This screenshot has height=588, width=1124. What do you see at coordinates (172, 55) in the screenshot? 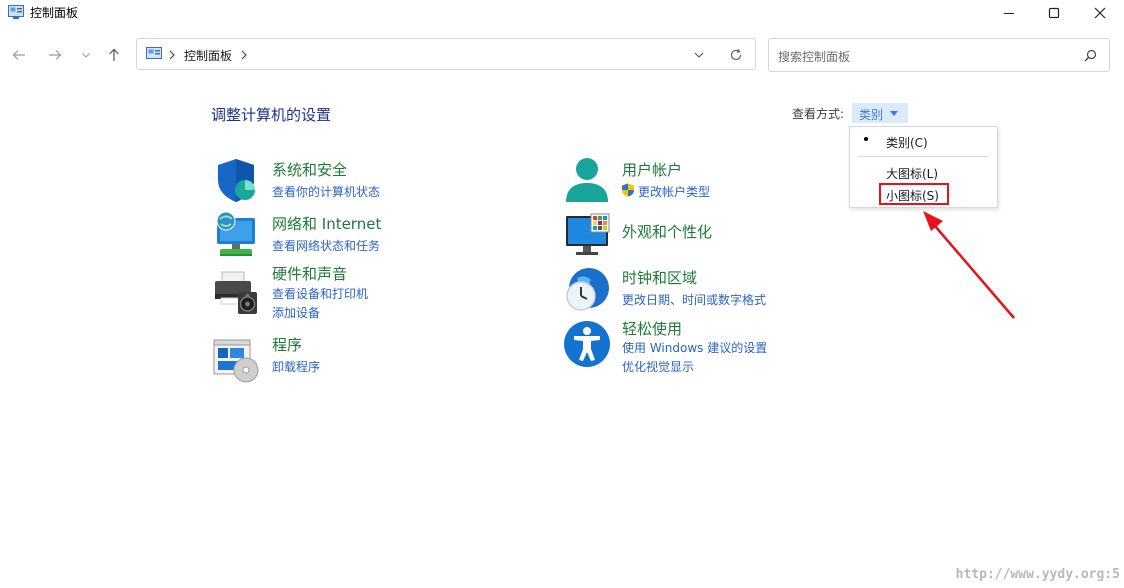
I see `breadcrumb-separator-icon` at bounding box center [172, 55].